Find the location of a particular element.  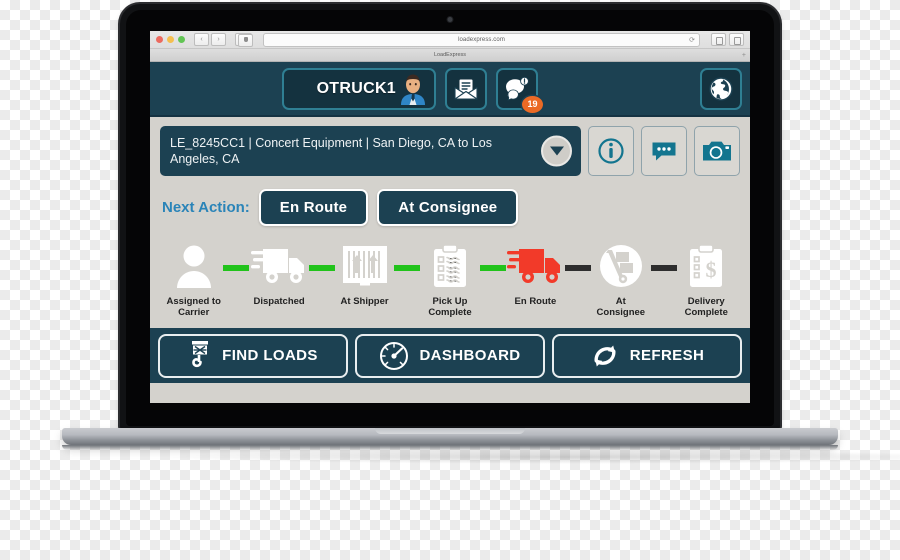

share-button is located at coordinates (718, 39).